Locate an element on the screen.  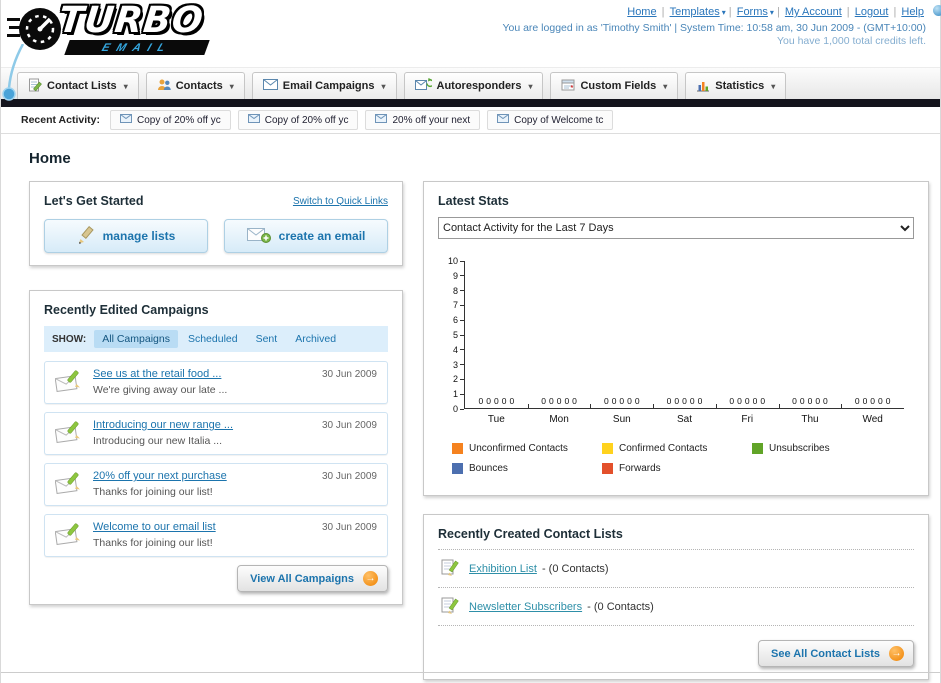
autoresponder-icon is located at coordinates (424, 86).